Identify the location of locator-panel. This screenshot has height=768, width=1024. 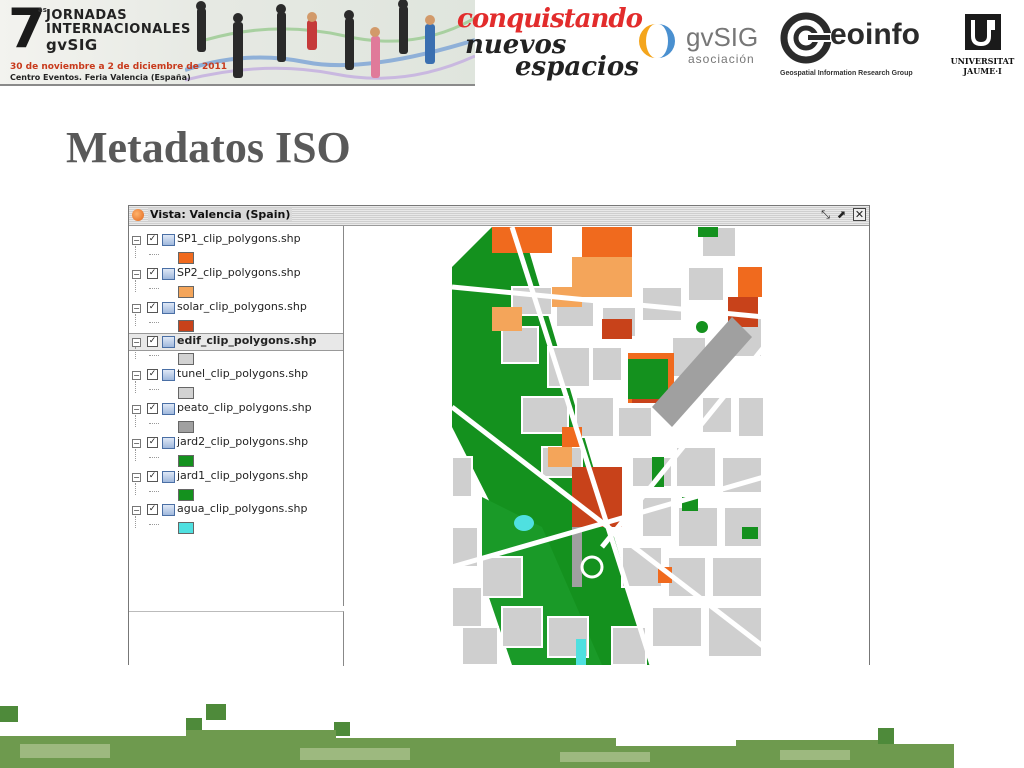
(236, 638).